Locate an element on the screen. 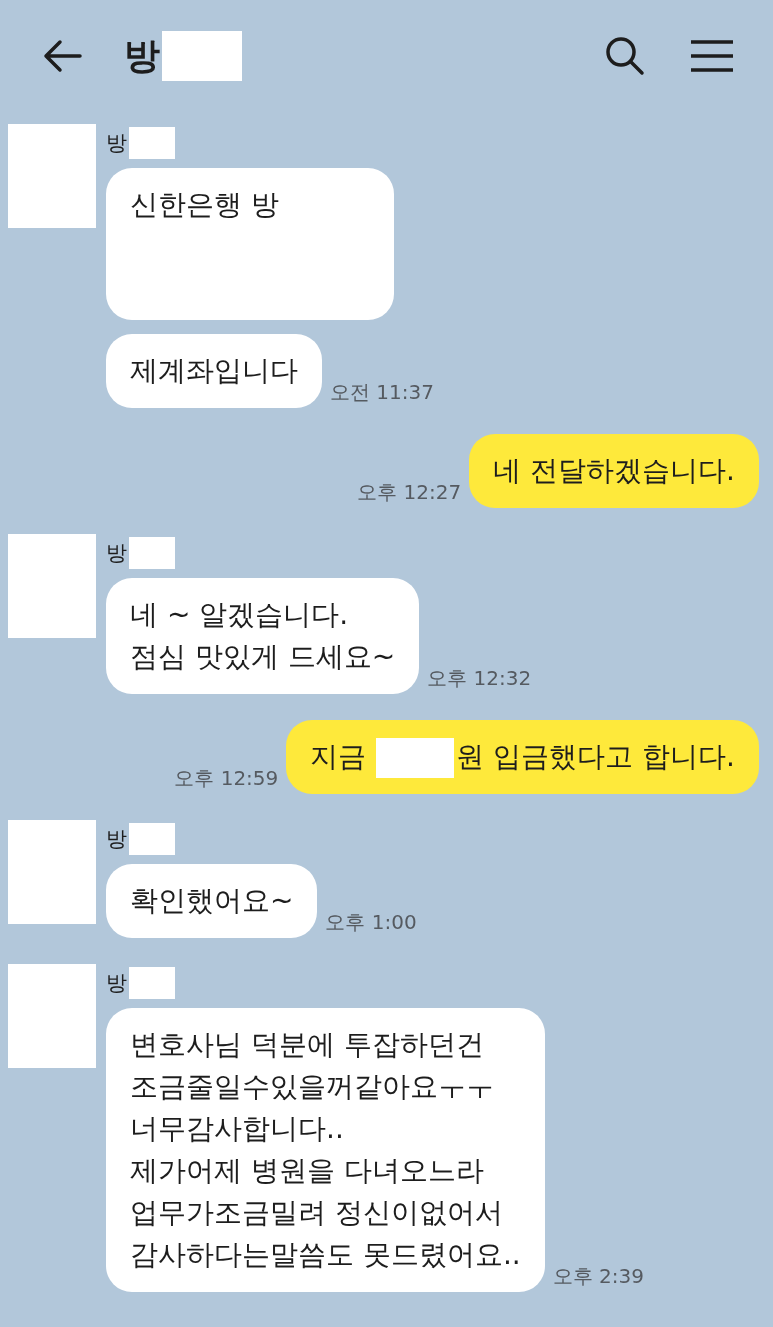  message-text: 원 입금했다고 합니다. is located at coordinates (595, 756).